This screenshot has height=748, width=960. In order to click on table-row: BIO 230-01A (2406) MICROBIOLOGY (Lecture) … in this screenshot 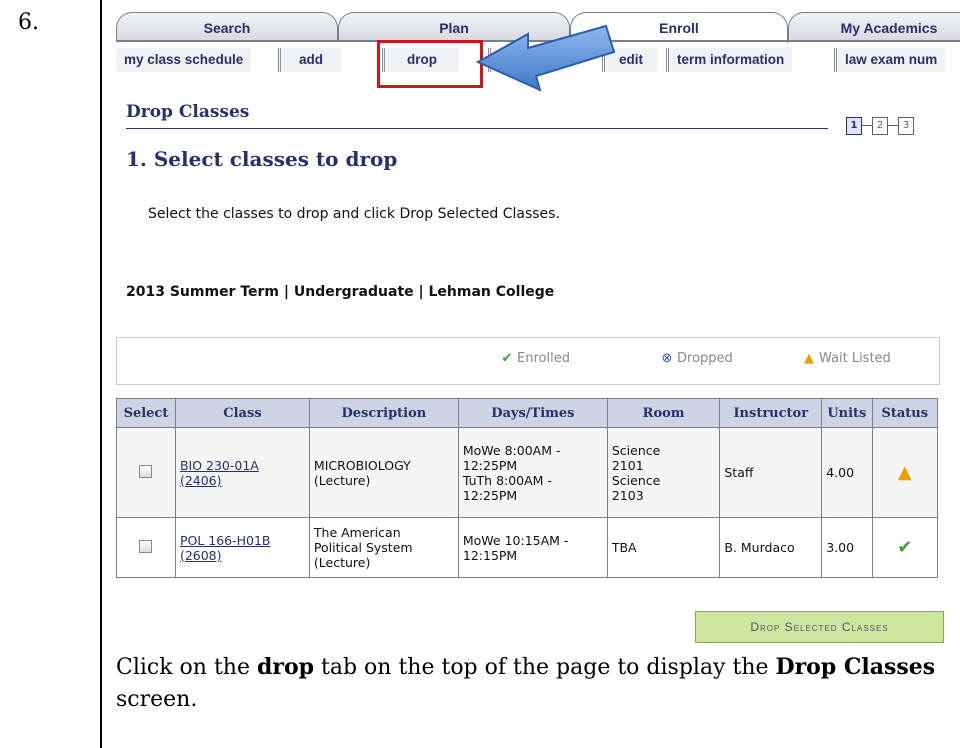, I will do `click(527, 472)`.